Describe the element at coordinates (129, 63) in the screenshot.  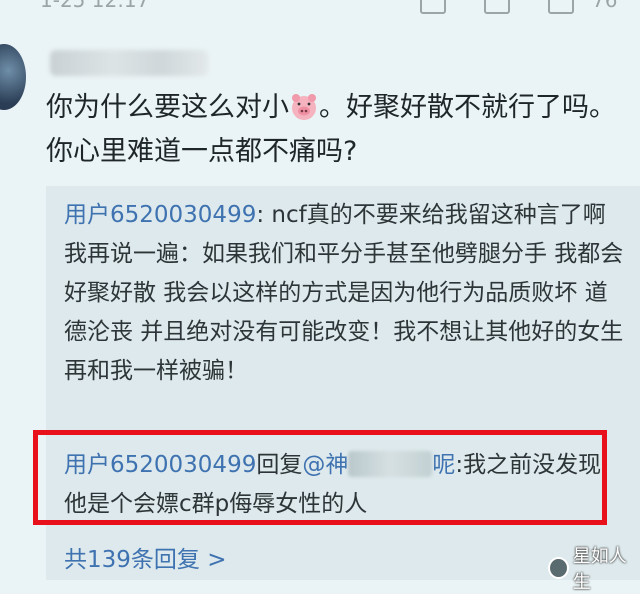
I see `blurred-username` at that location.